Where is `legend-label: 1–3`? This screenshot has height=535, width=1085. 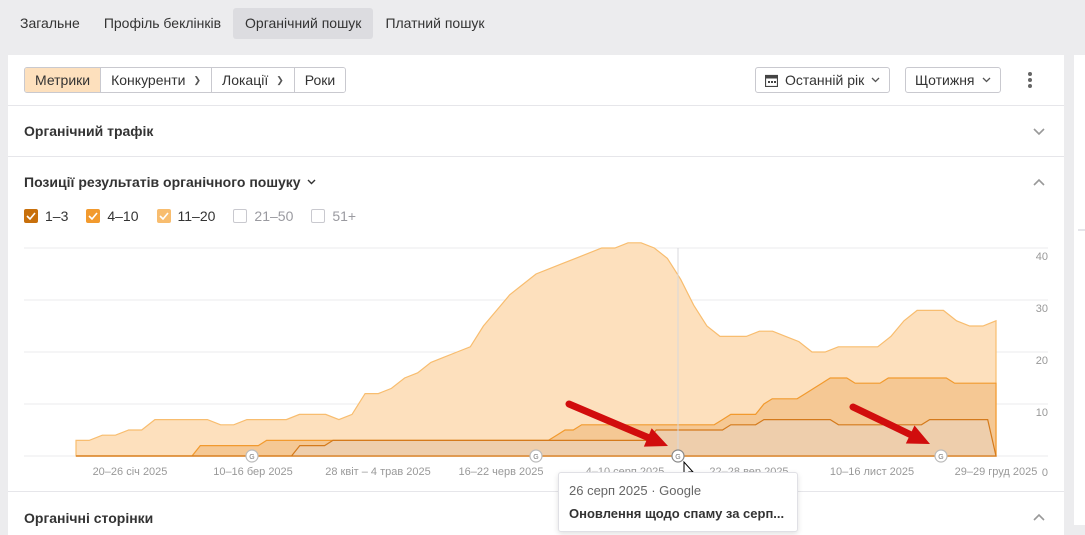 legend-label: 1–3 is located at coordinates (57, 216).